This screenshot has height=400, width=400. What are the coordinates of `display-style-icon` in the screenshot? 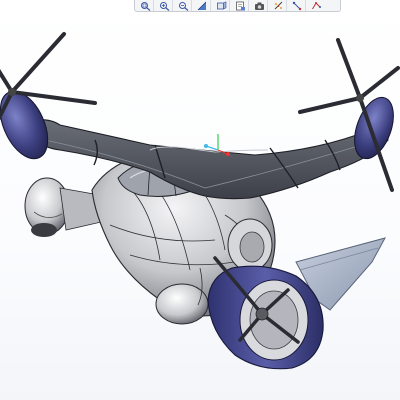 It's located at (240, 5).